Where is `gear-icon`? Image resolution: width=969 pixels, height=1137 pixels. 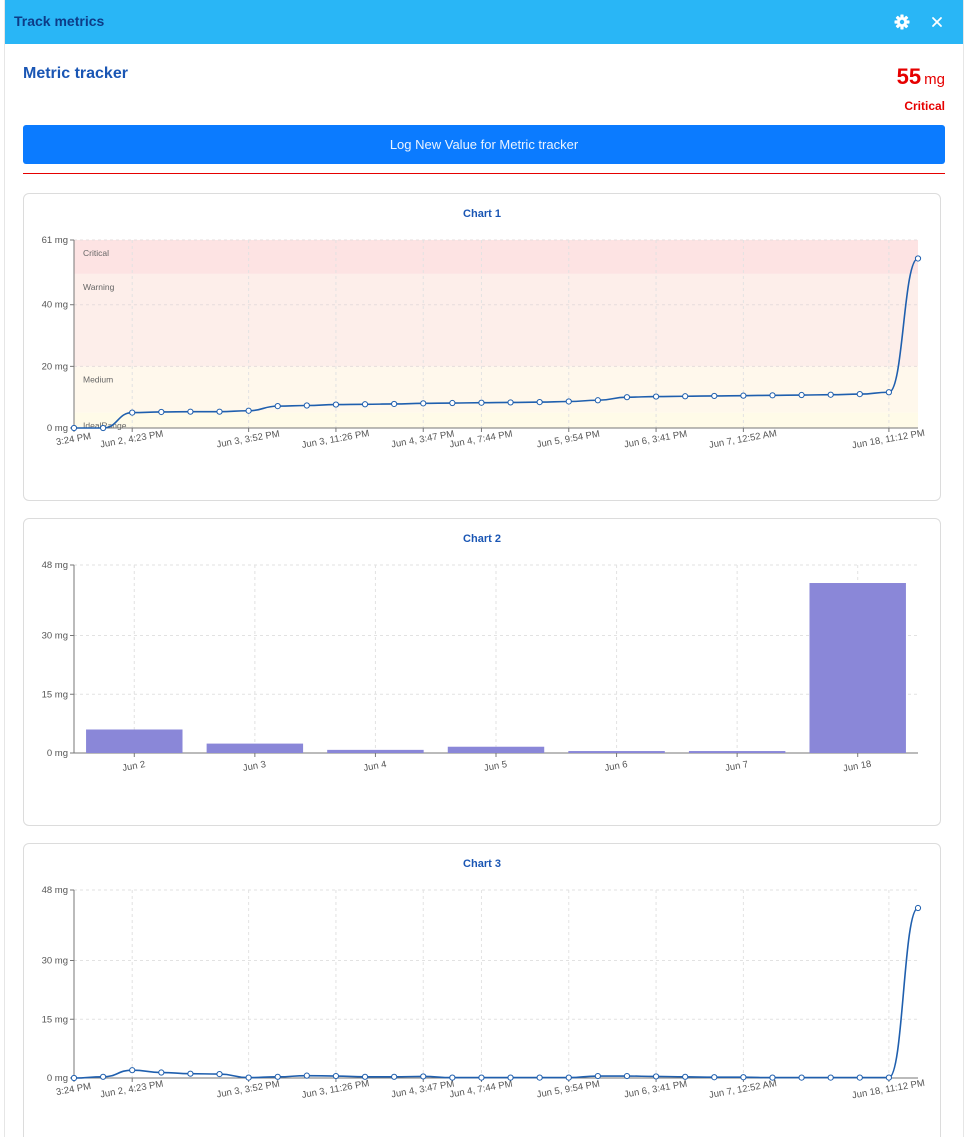 gear-icon is located at coordinates (902, 22).